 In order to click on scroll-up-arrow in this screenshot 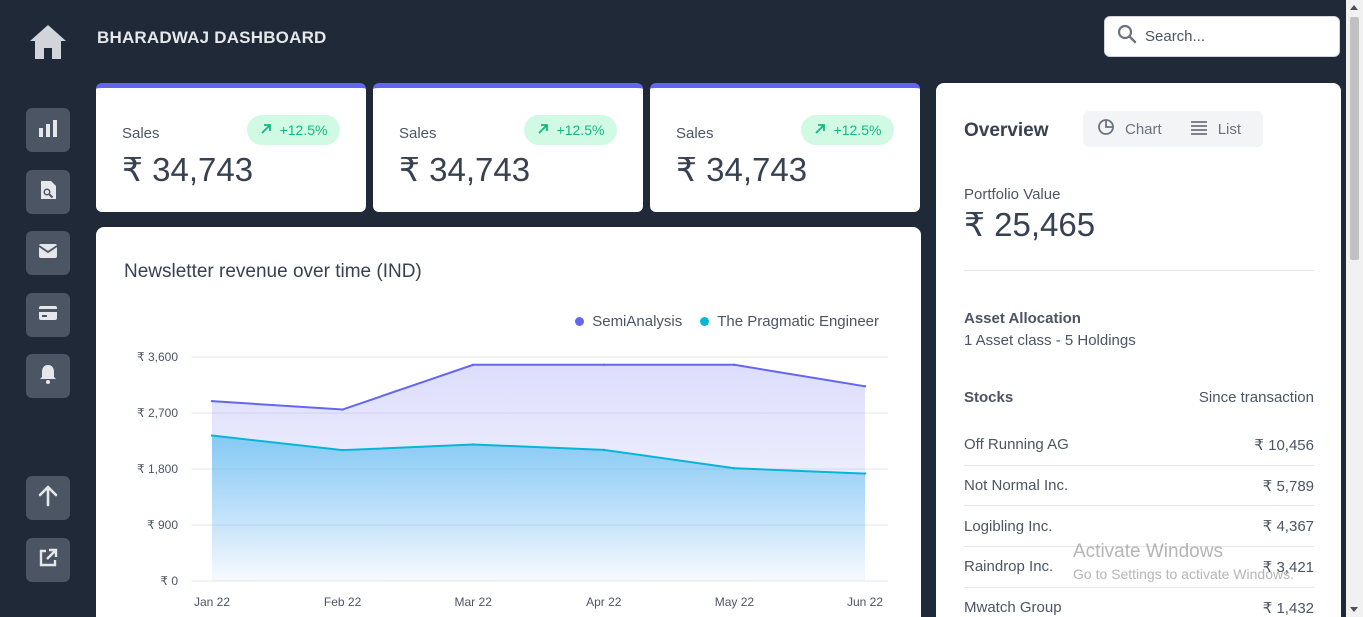, I will do `click(1354, 7)`.